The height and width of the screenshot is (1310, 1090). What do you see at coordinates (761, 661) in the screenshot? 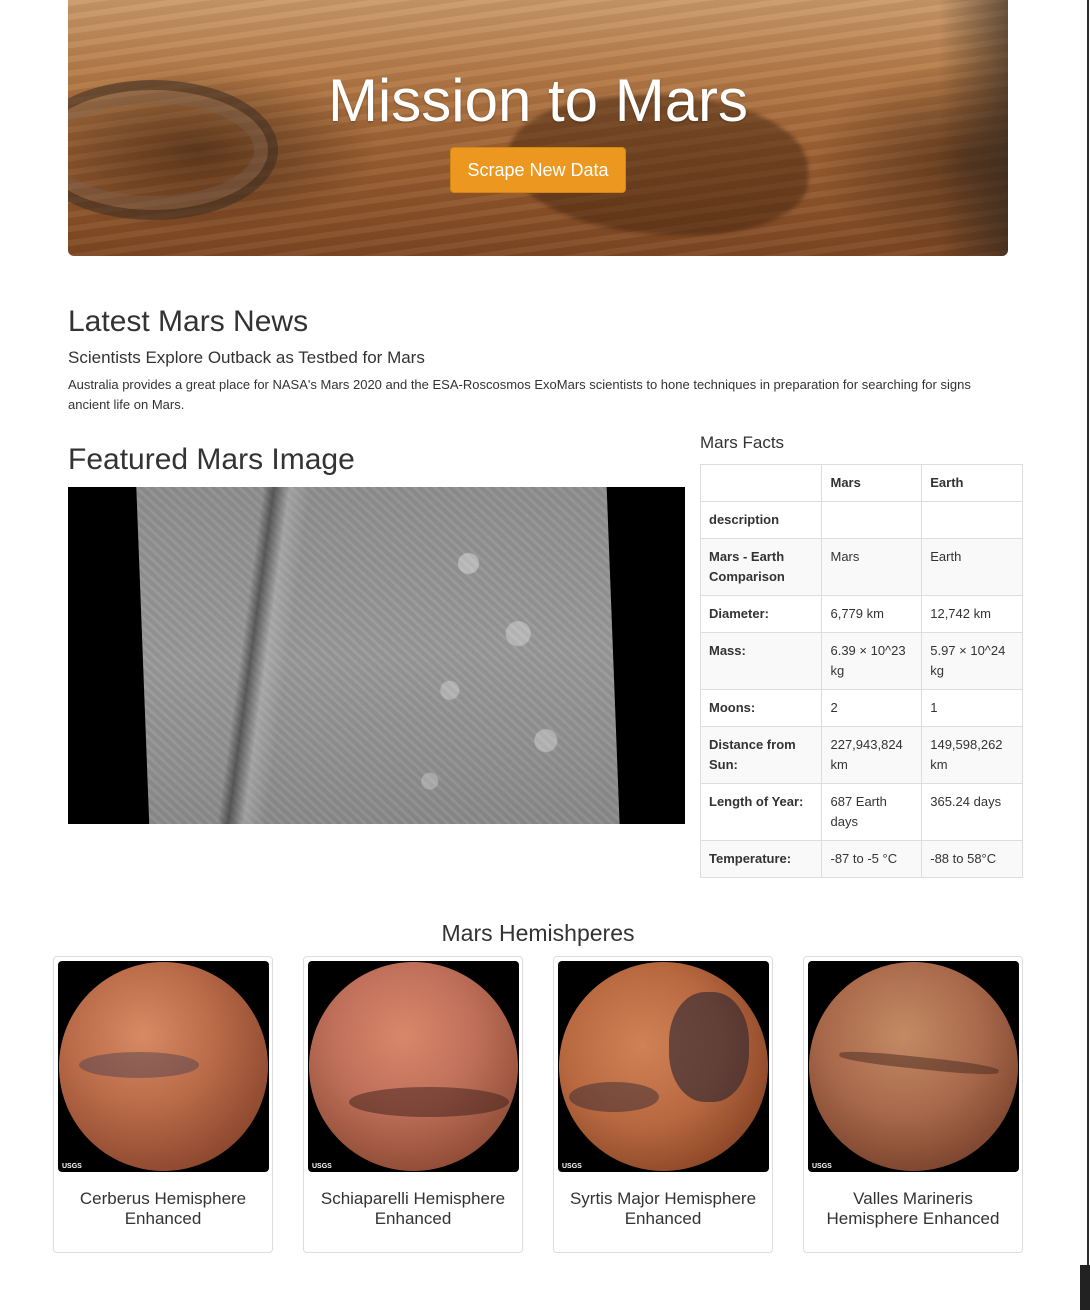
I see `row-label: Mass:` at bounding box center [761, 661].